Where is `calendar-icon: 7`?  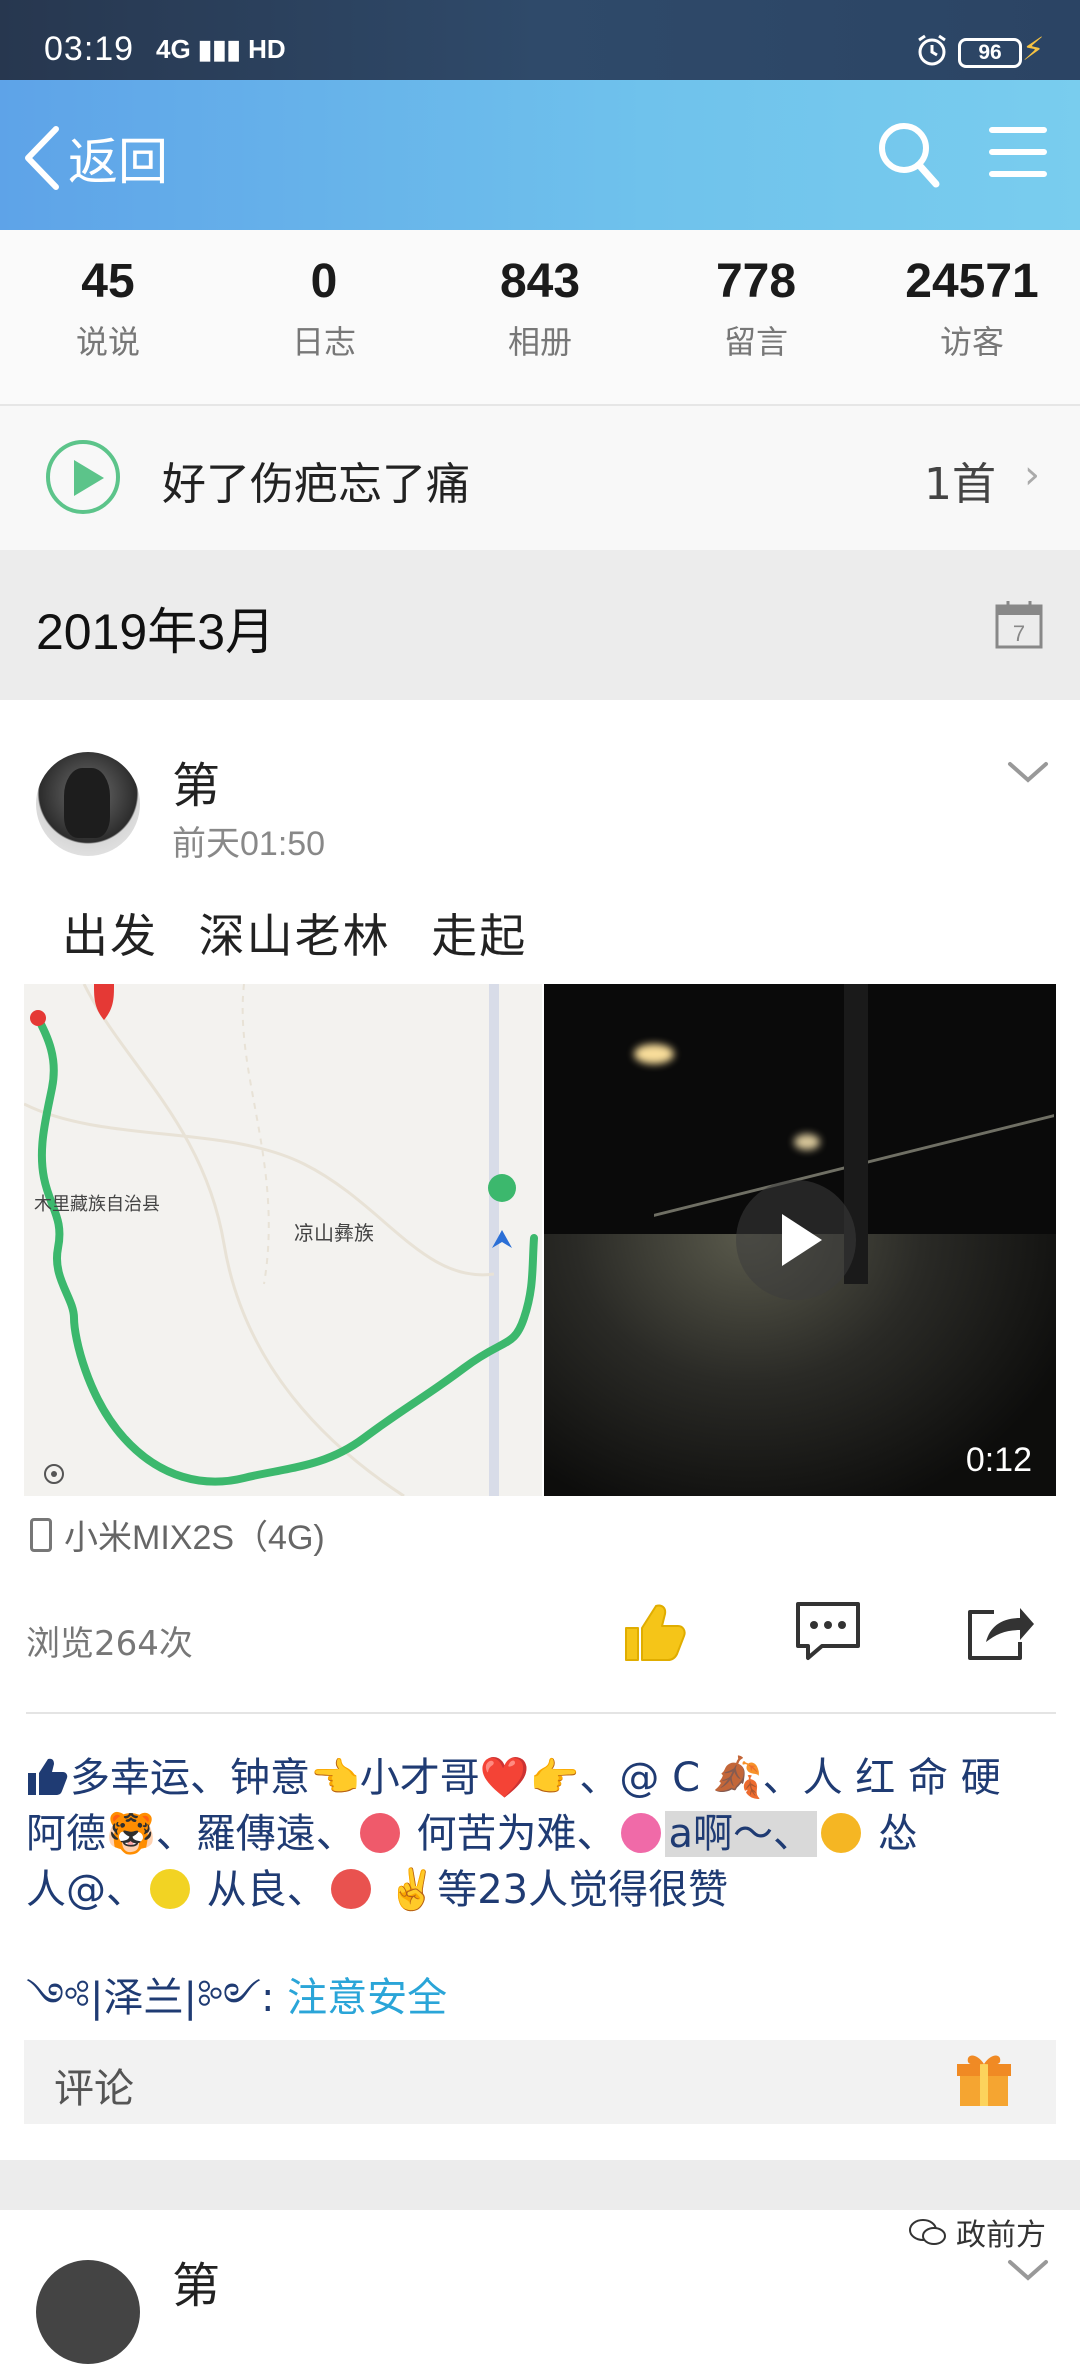
calendar-icon: 7 is located at coordinates (1019, 624).